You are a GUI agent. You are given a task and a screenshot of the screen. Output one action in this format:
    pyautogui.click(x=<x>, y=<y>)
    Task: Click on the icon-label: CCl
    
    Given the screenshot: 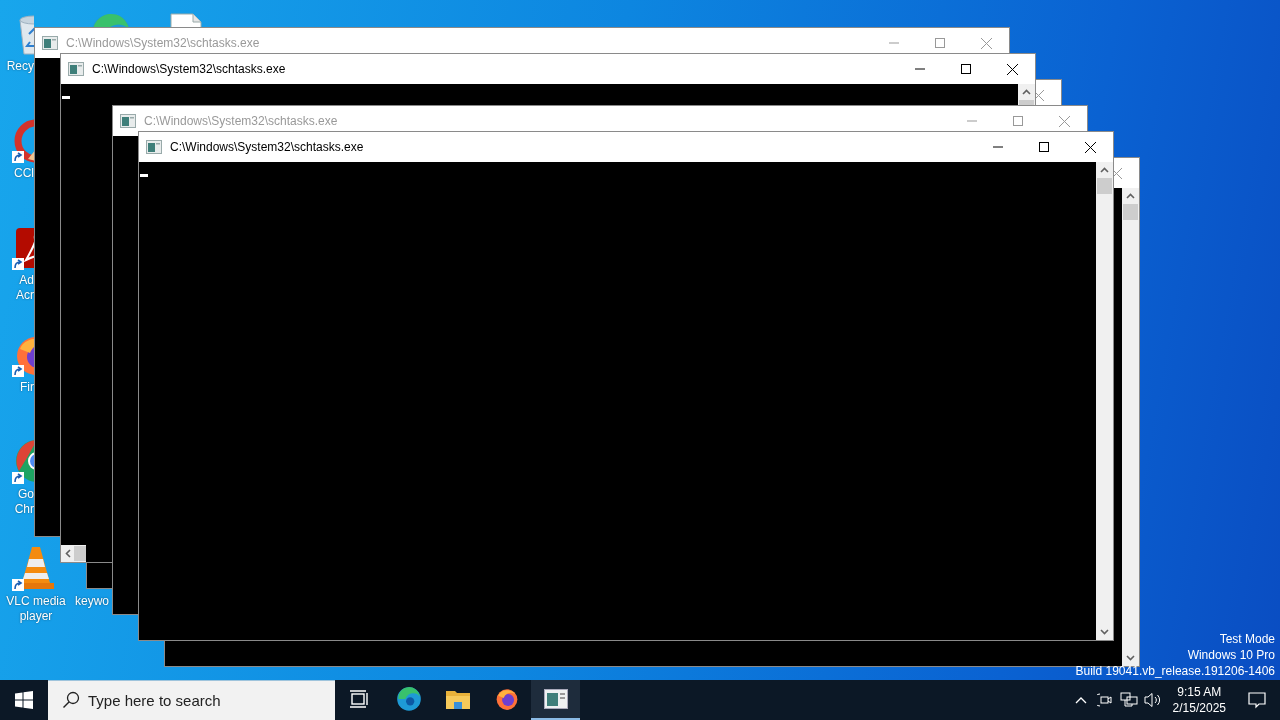 What is the action you would take?
    pyautogui.click(x=24, y=173)
    